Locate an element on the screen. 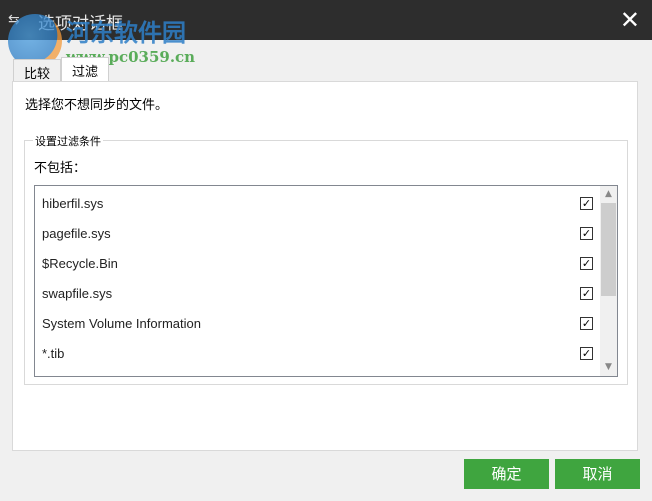 The height and width of the screenshot is (501, 652). list-item: *.tib ✓ is located at coordinates (318, 353).